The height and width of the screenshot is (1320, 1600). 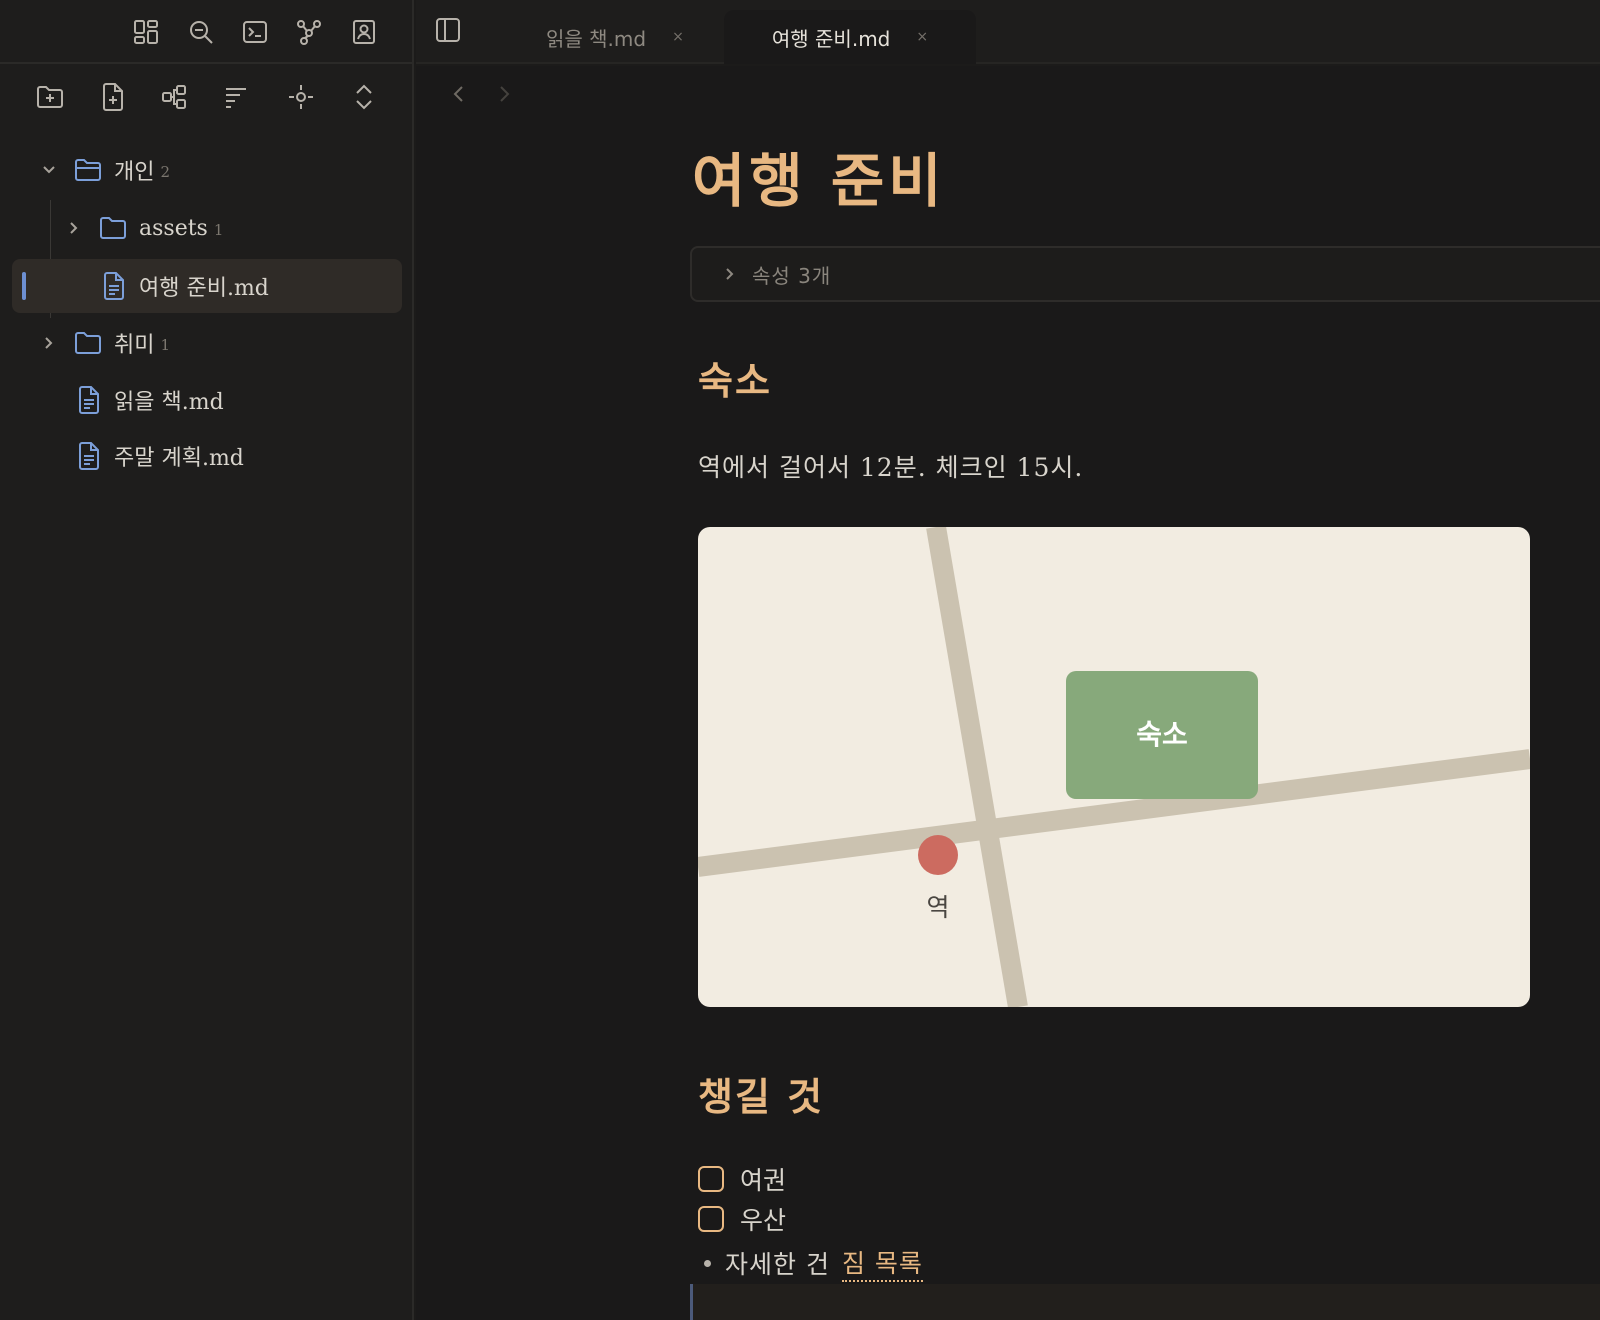 What do you see at coordinates (204, 288) in the screenshot?
I see `tree-file-label: 여행 준비.md` at bounding box center [204, 288].